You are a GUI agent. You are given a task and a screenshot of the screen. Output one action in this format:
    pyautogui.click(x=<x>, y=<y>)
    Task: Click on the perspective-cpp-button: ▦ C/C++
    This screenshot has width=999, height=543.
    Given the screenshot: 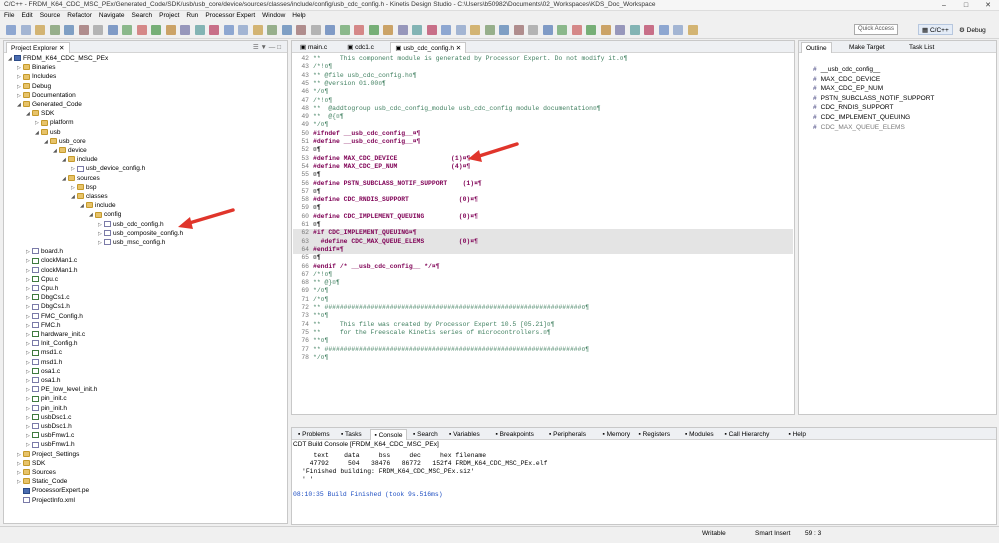 What is the action you would take?
    pyautogui.click(x=935, y=29)
    